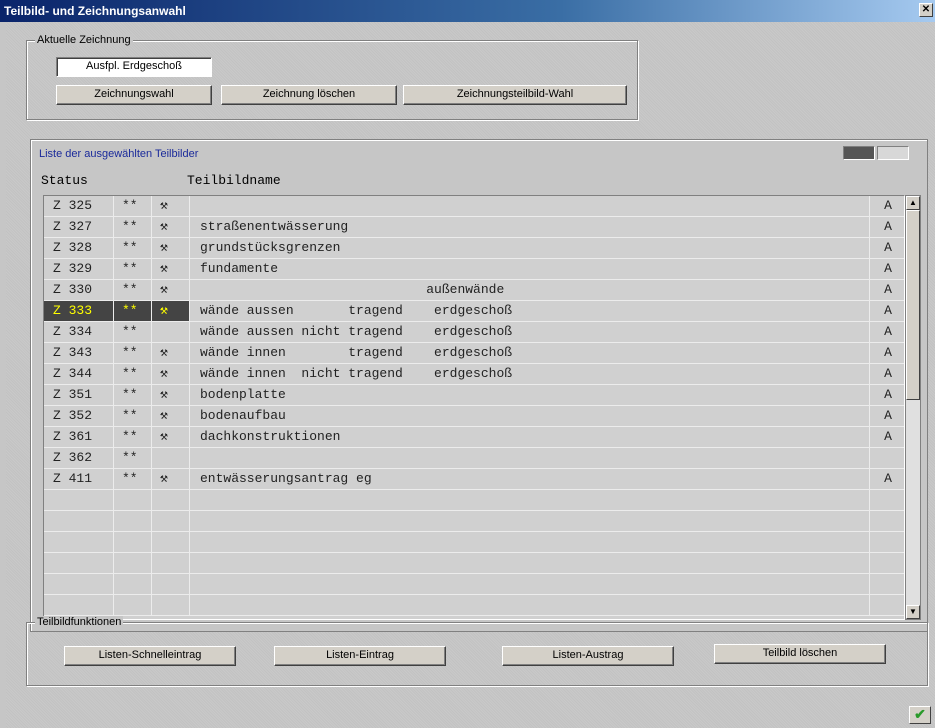 The width and height of the screenshot is (935, 728). Describe the element at coordinates (530, 269) in the screenshot. I see `name-cell: fundamente` at that location.